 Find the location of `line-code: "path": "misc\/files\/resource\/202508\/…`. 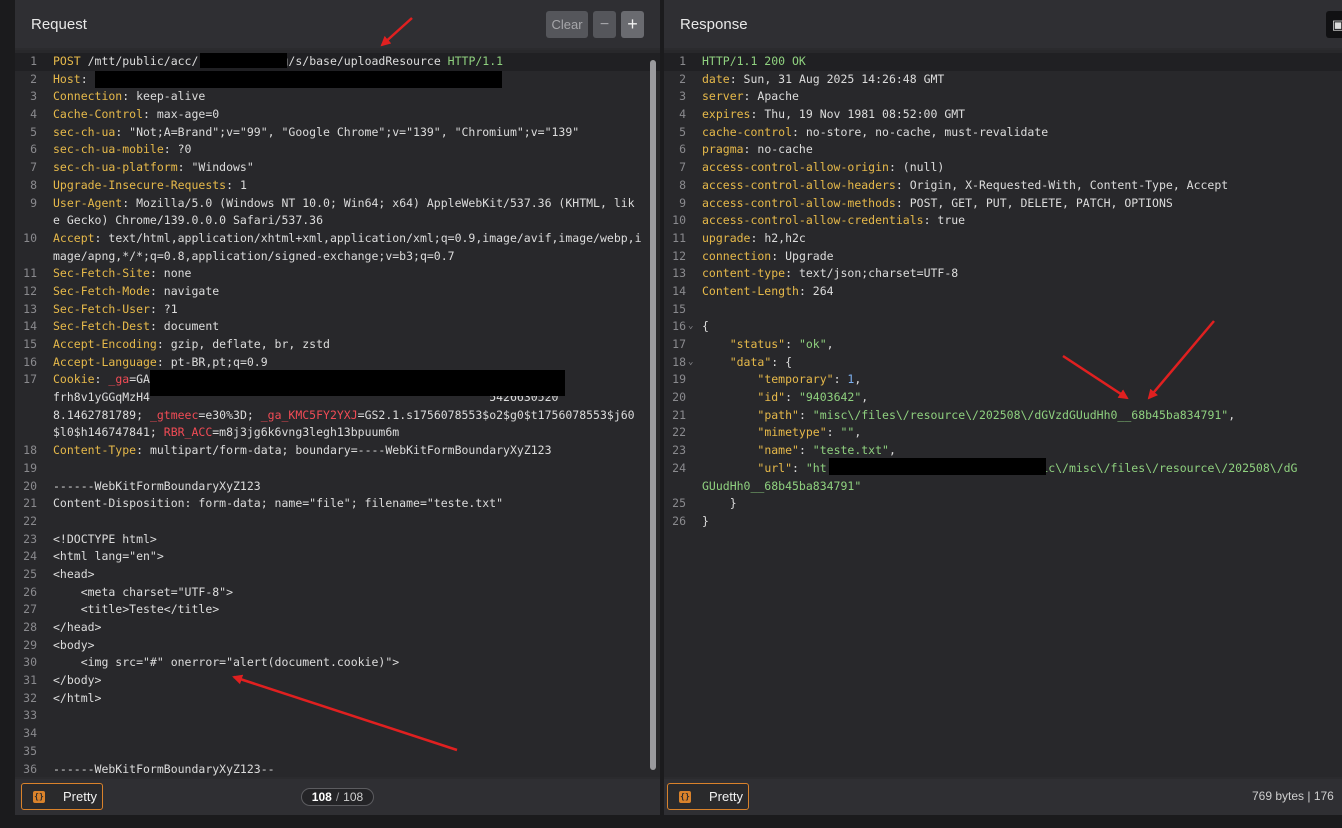

line-code: "path": "misc\/files\/resource\/202508\/… is located at coordinates (968, 416).